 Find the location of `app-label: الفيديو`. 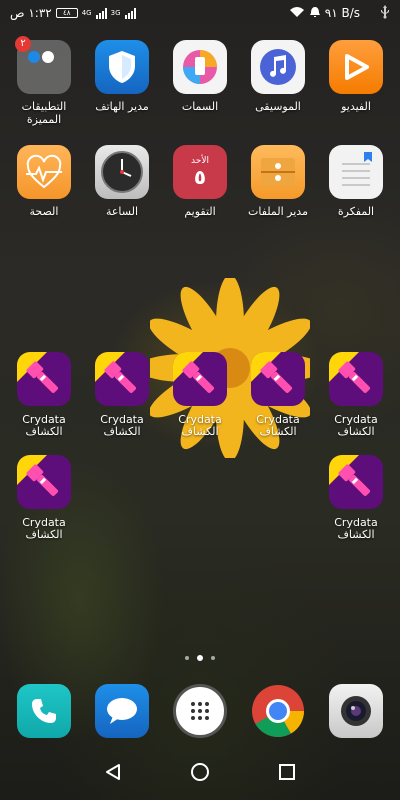

app-label: الفيديو is located at coordinates (356, 106).